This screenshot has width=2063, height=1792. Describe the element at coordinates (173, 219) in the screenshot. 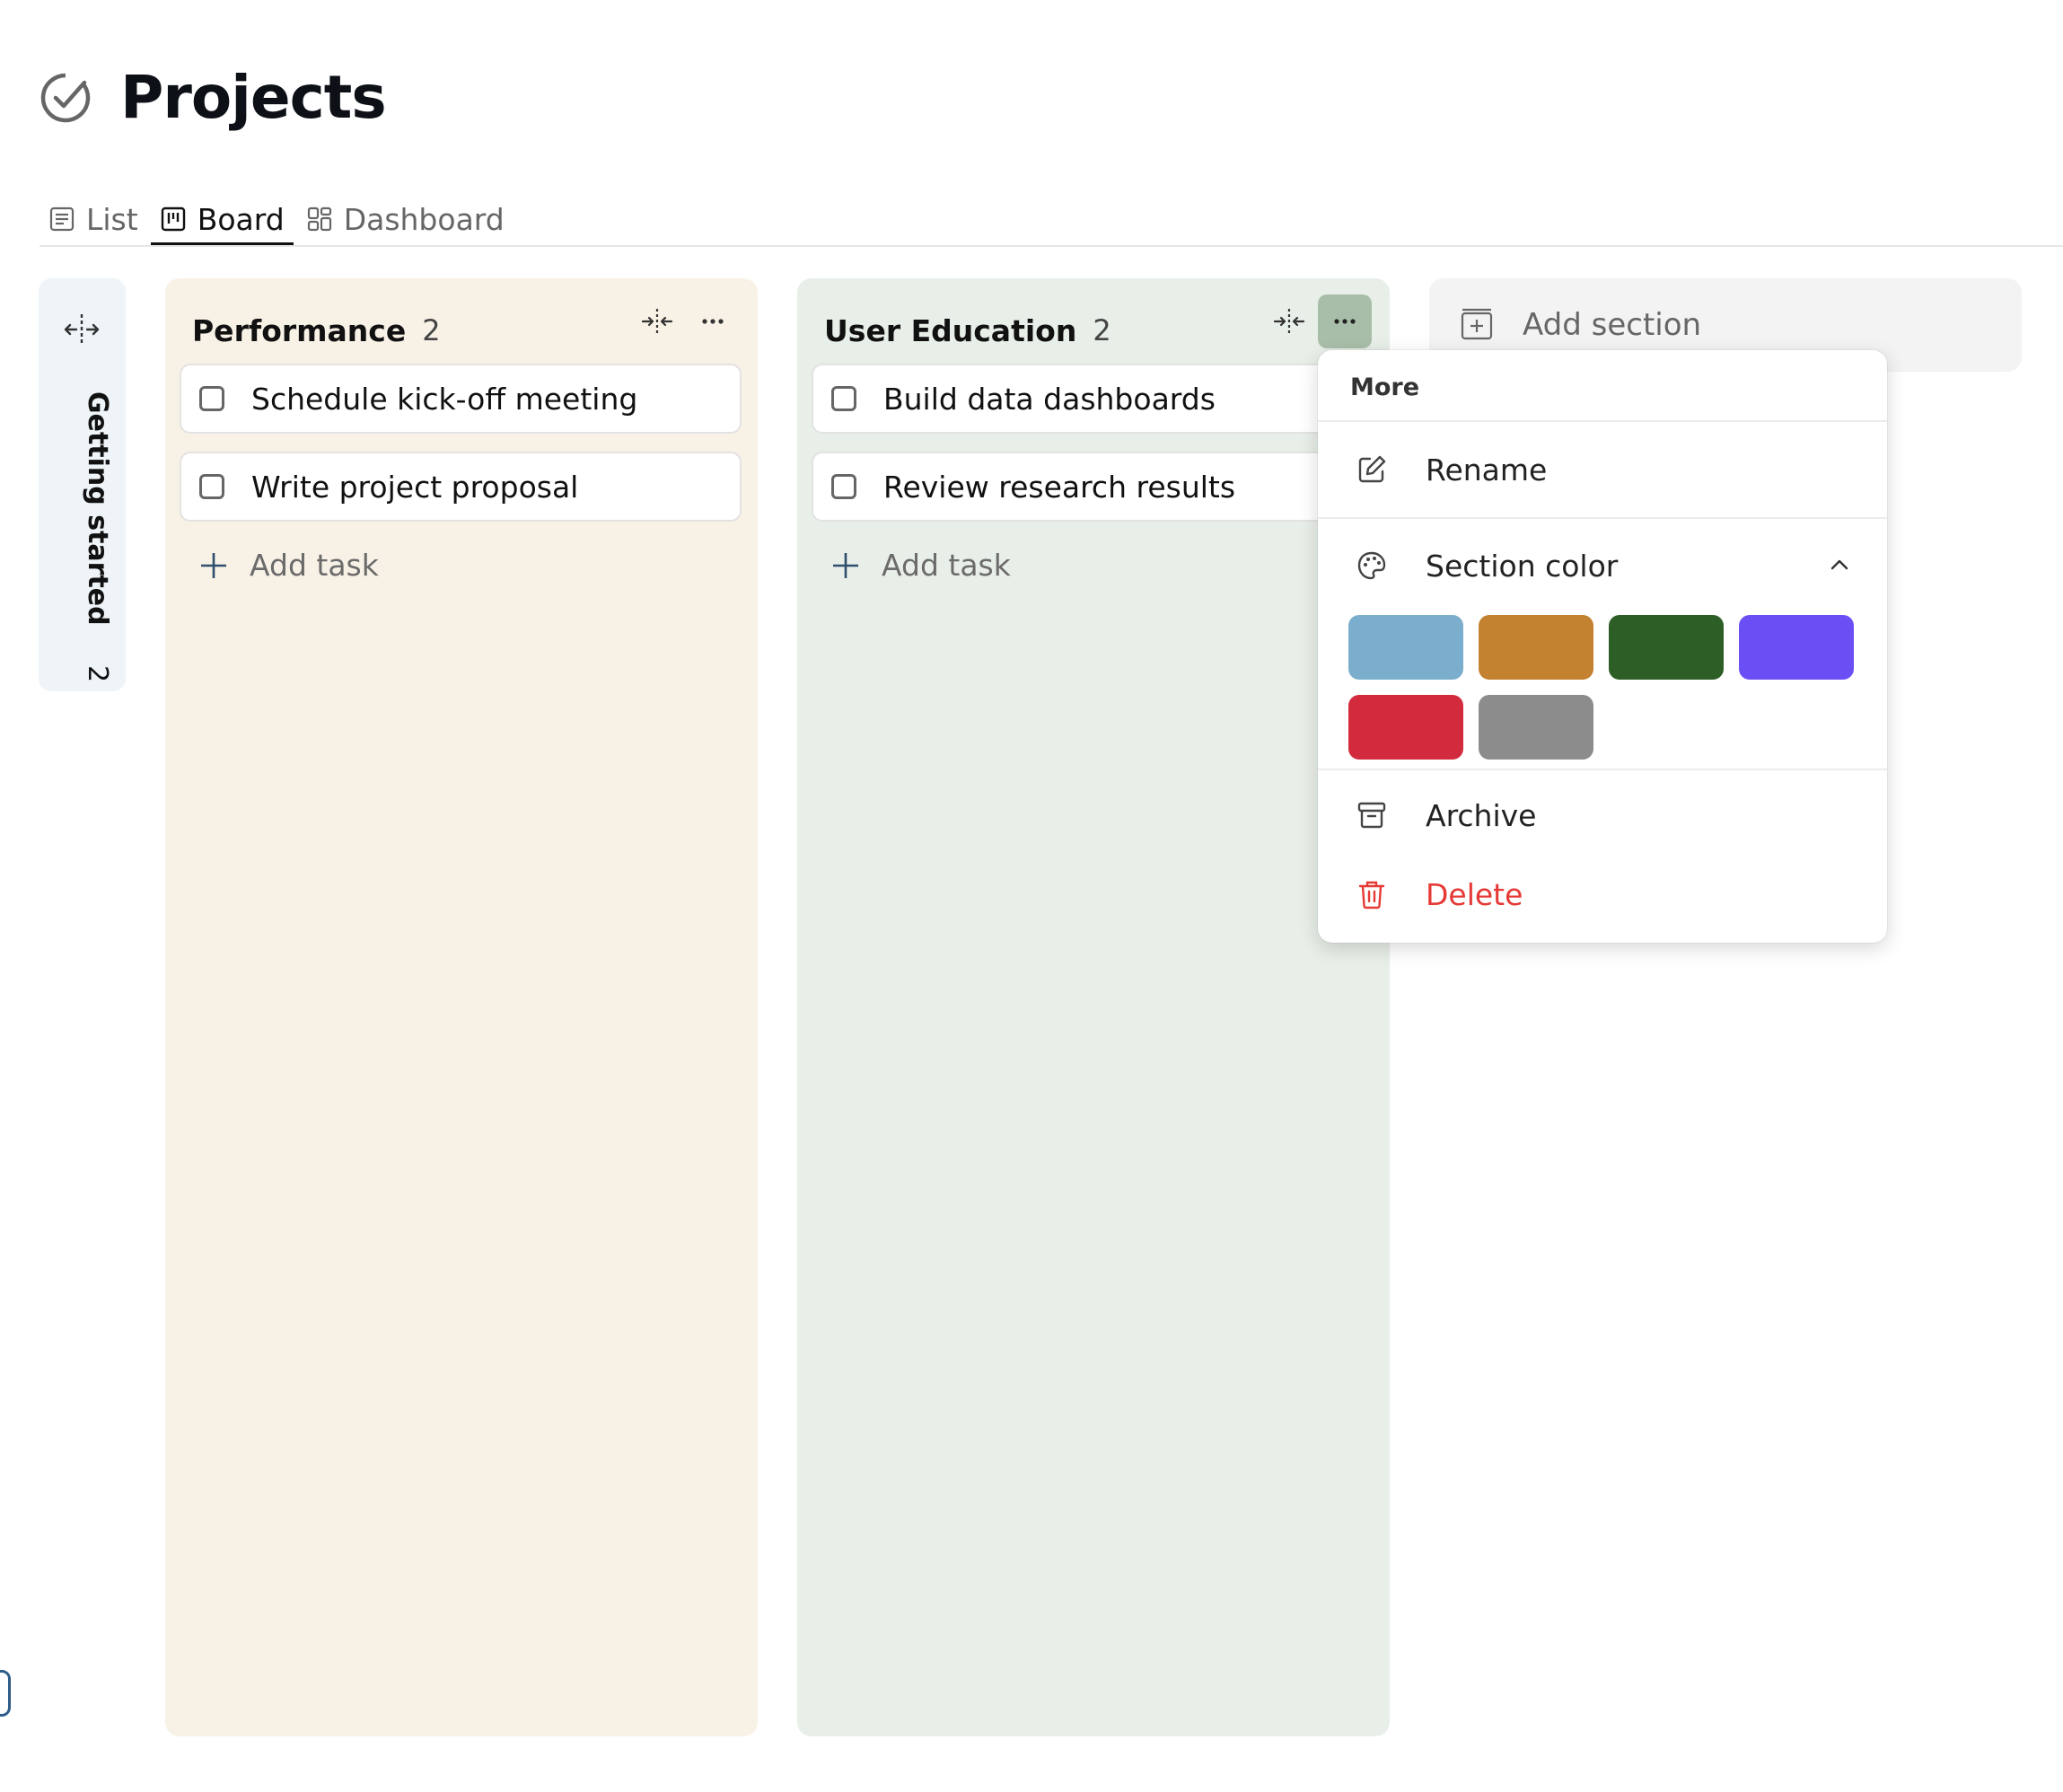

I see `board-icon` at that location.